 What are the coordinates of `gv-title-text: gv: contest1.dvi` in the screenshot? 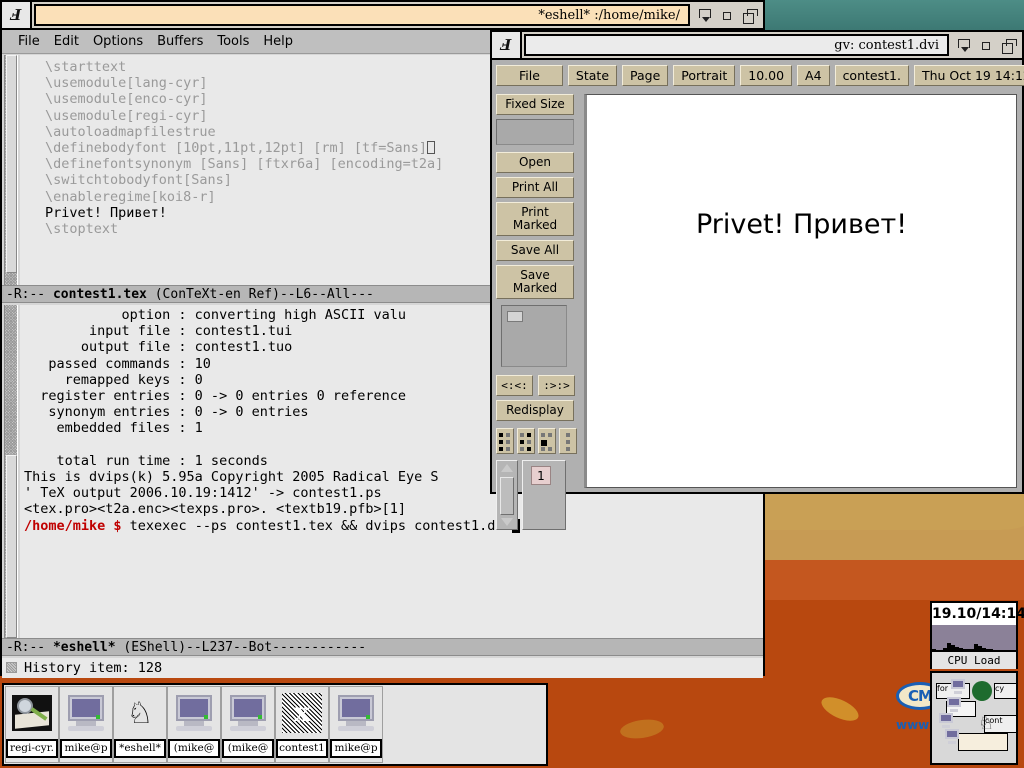 It's located at (736, 45).